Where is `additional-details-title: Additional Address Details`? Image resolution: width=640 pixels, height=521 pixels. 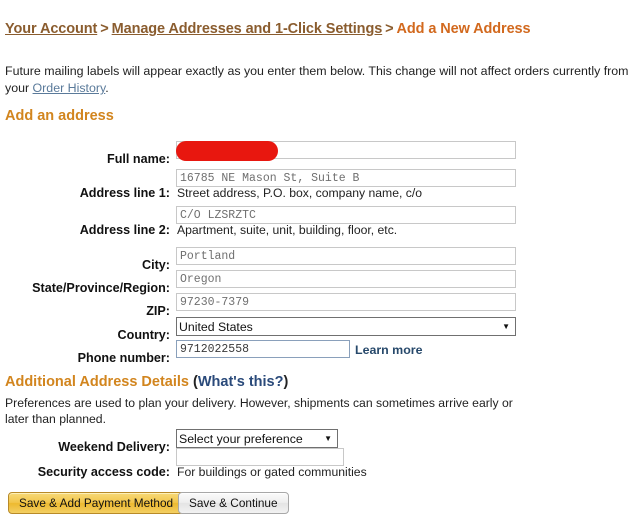 additional-details-title: Additional Address Details is located at coordinates (97, 382).